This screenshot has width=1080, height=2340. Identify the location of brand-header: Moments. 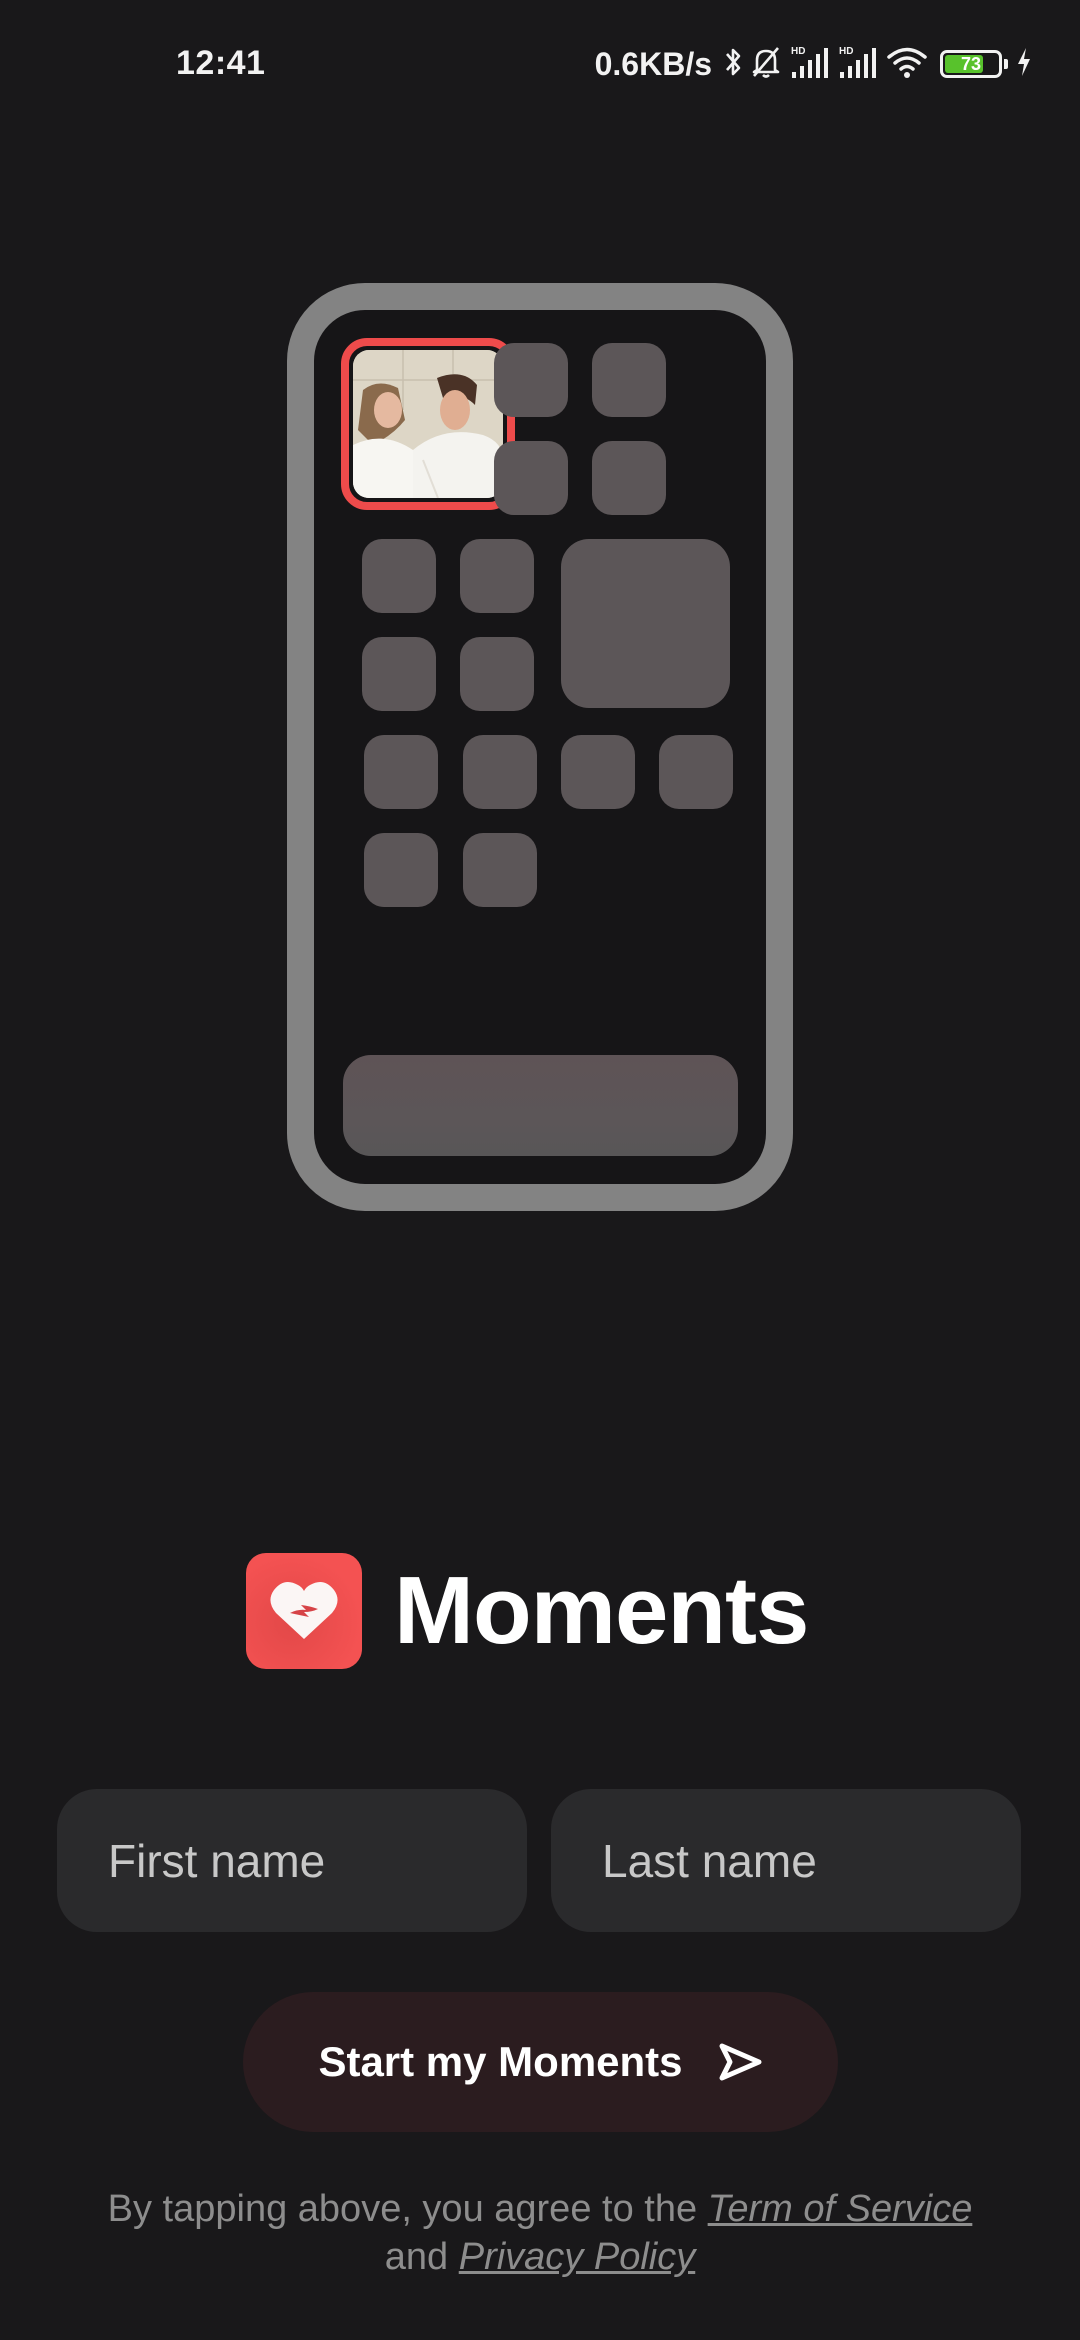
(527, 1611).